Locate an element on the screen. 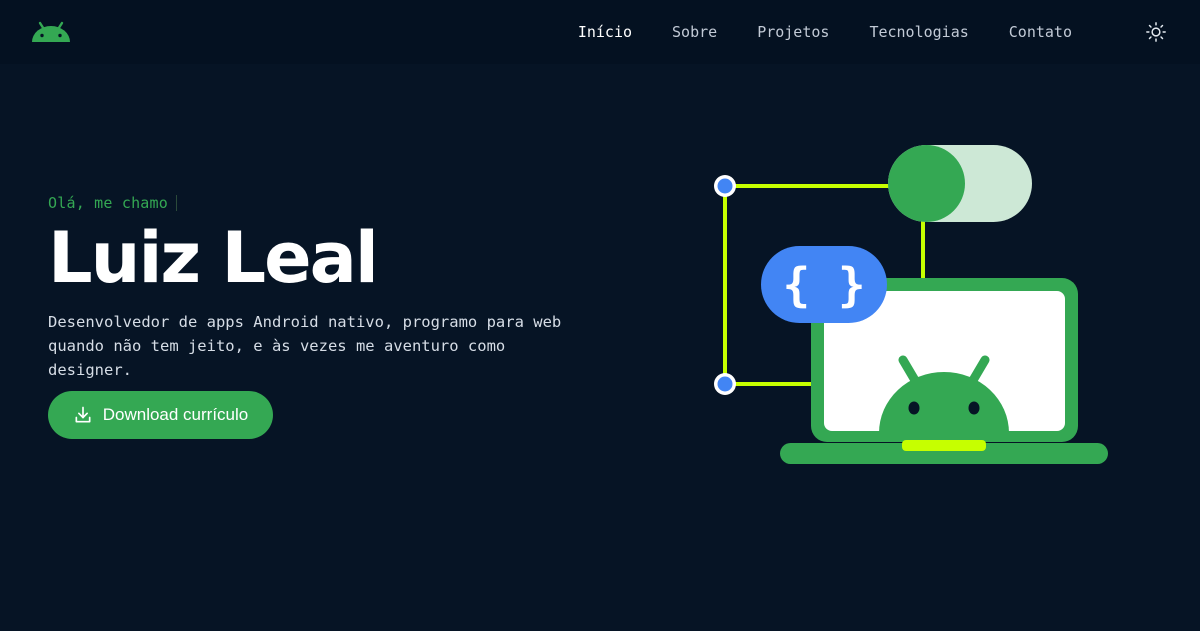 This screenshot has width=1200, height=631. nav-link-contato: Contato is located at coordinates (1040, 32).